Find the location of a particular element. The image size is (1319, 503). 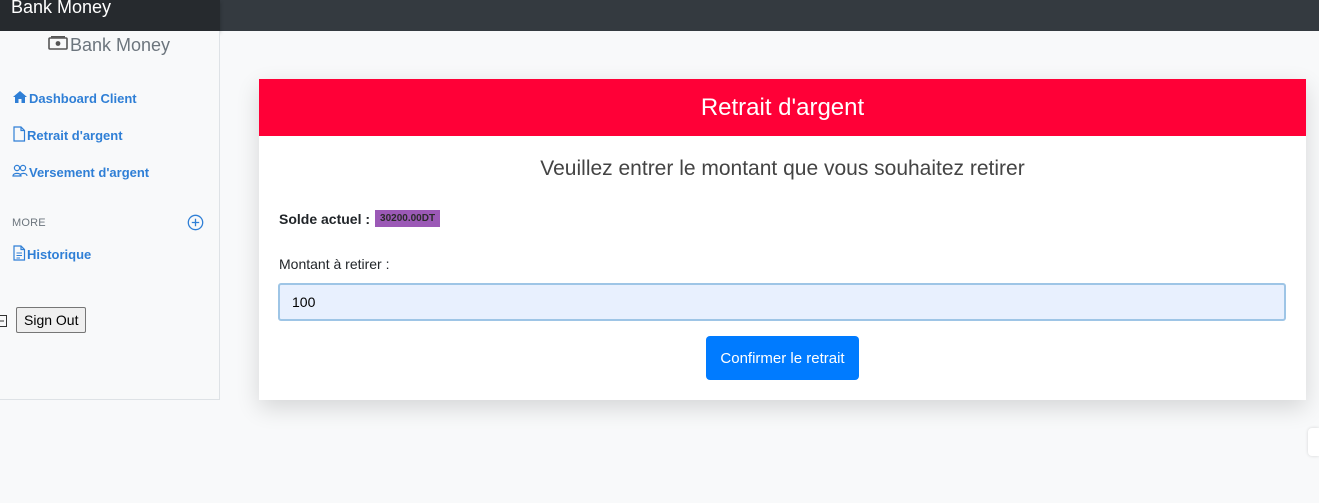

sidebar-item-label: Versement d'argent is located at coordinates (89, 172).